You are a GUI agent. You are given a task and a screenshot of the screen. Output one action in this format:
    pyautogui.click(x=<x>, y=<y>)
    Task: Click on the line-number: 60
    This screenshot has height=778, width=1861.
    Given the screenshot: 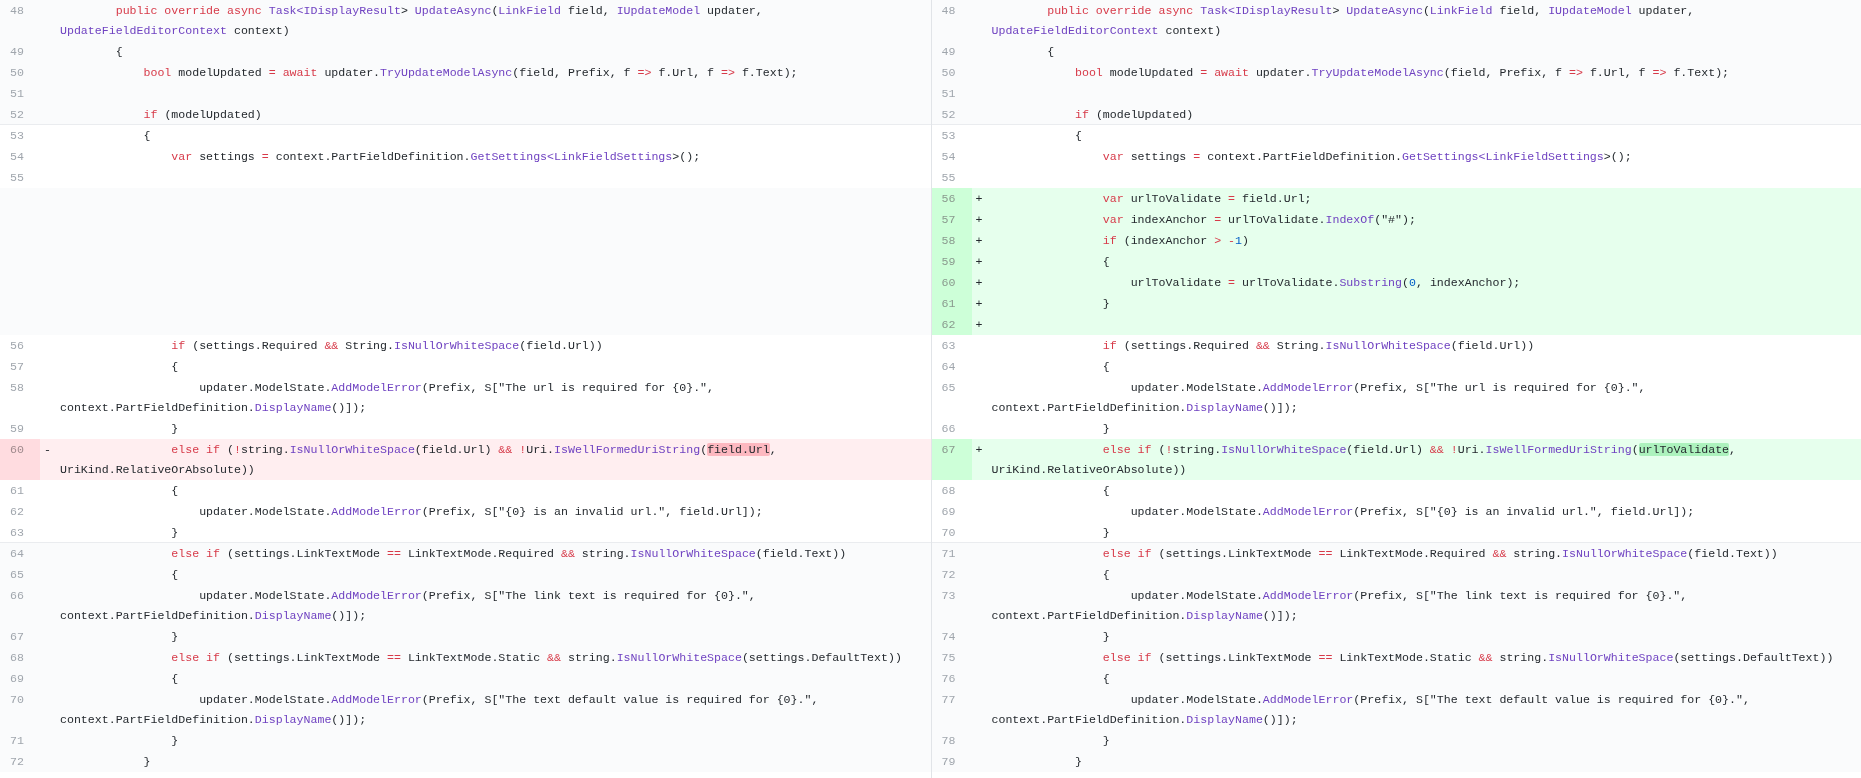 What is the action you would take?
    pyautogui.click(x=948, y=282)
    